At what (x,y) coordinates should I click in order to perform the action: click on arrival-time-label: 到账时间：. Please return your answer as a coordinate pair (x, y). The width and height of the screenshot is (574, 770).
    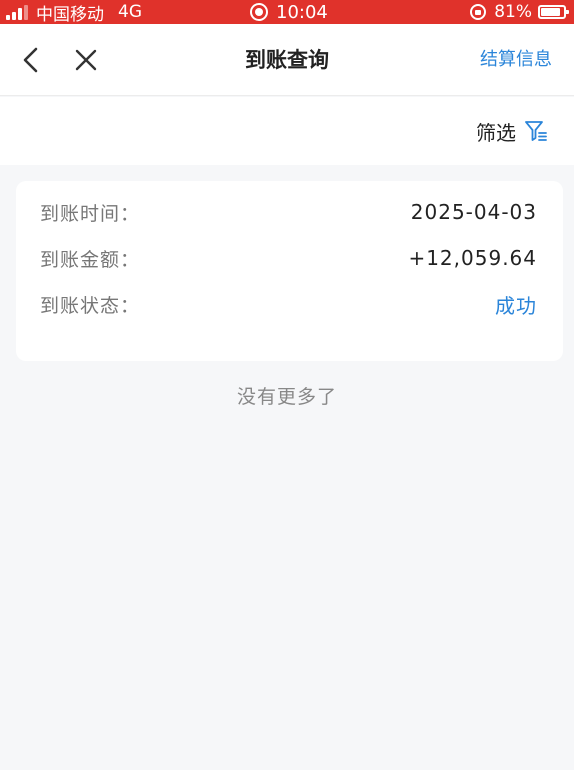
    Looking at the image, I should click on (90, 213).